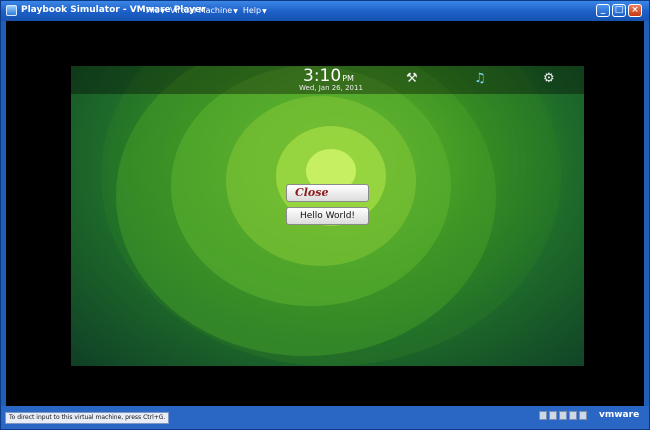 The image size is (650, 430). I want to click on vmware-logo: vmware, so click(619, 415).